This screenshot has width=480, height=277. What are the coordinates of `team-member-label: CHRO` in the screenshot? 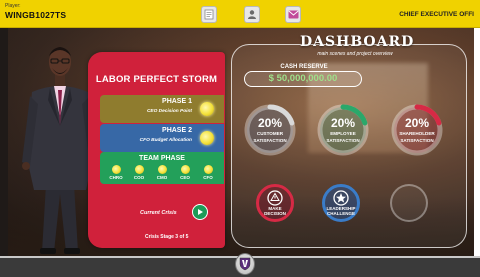 It's located at (116, 177).